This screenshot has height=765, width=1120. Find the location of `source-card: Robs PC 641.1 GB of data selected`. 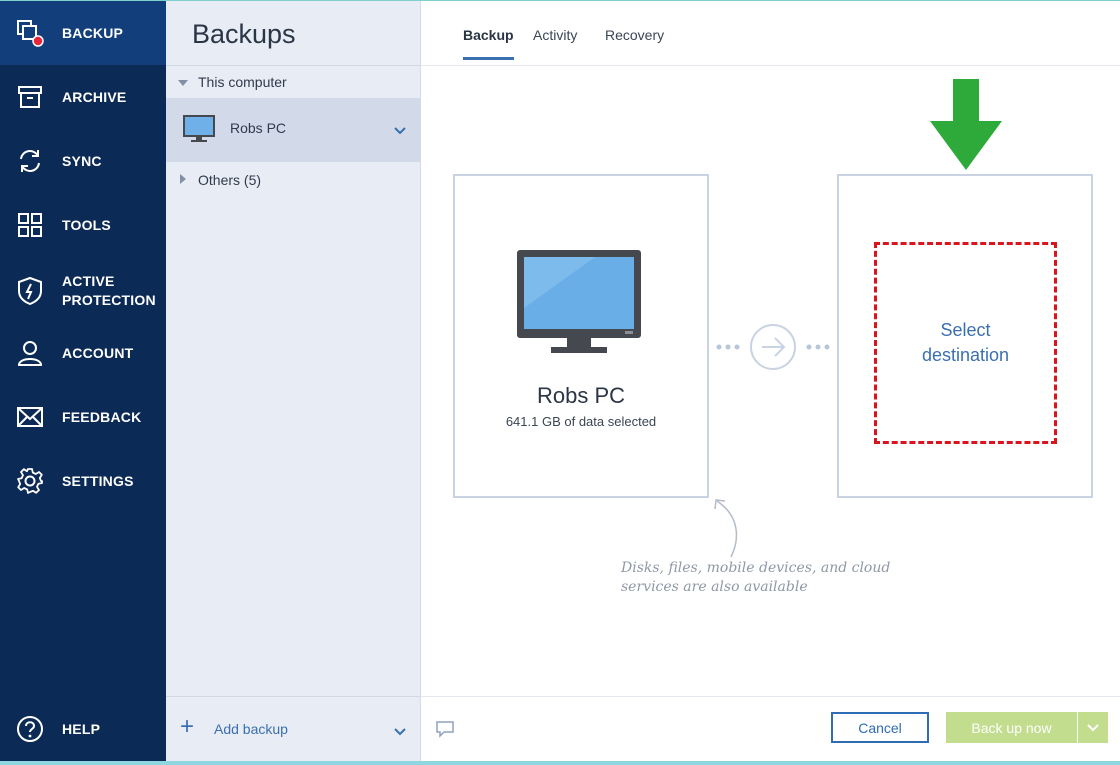

source-card: Robs PC 641.1 GB of data selected is located at coordinates (581, 336).